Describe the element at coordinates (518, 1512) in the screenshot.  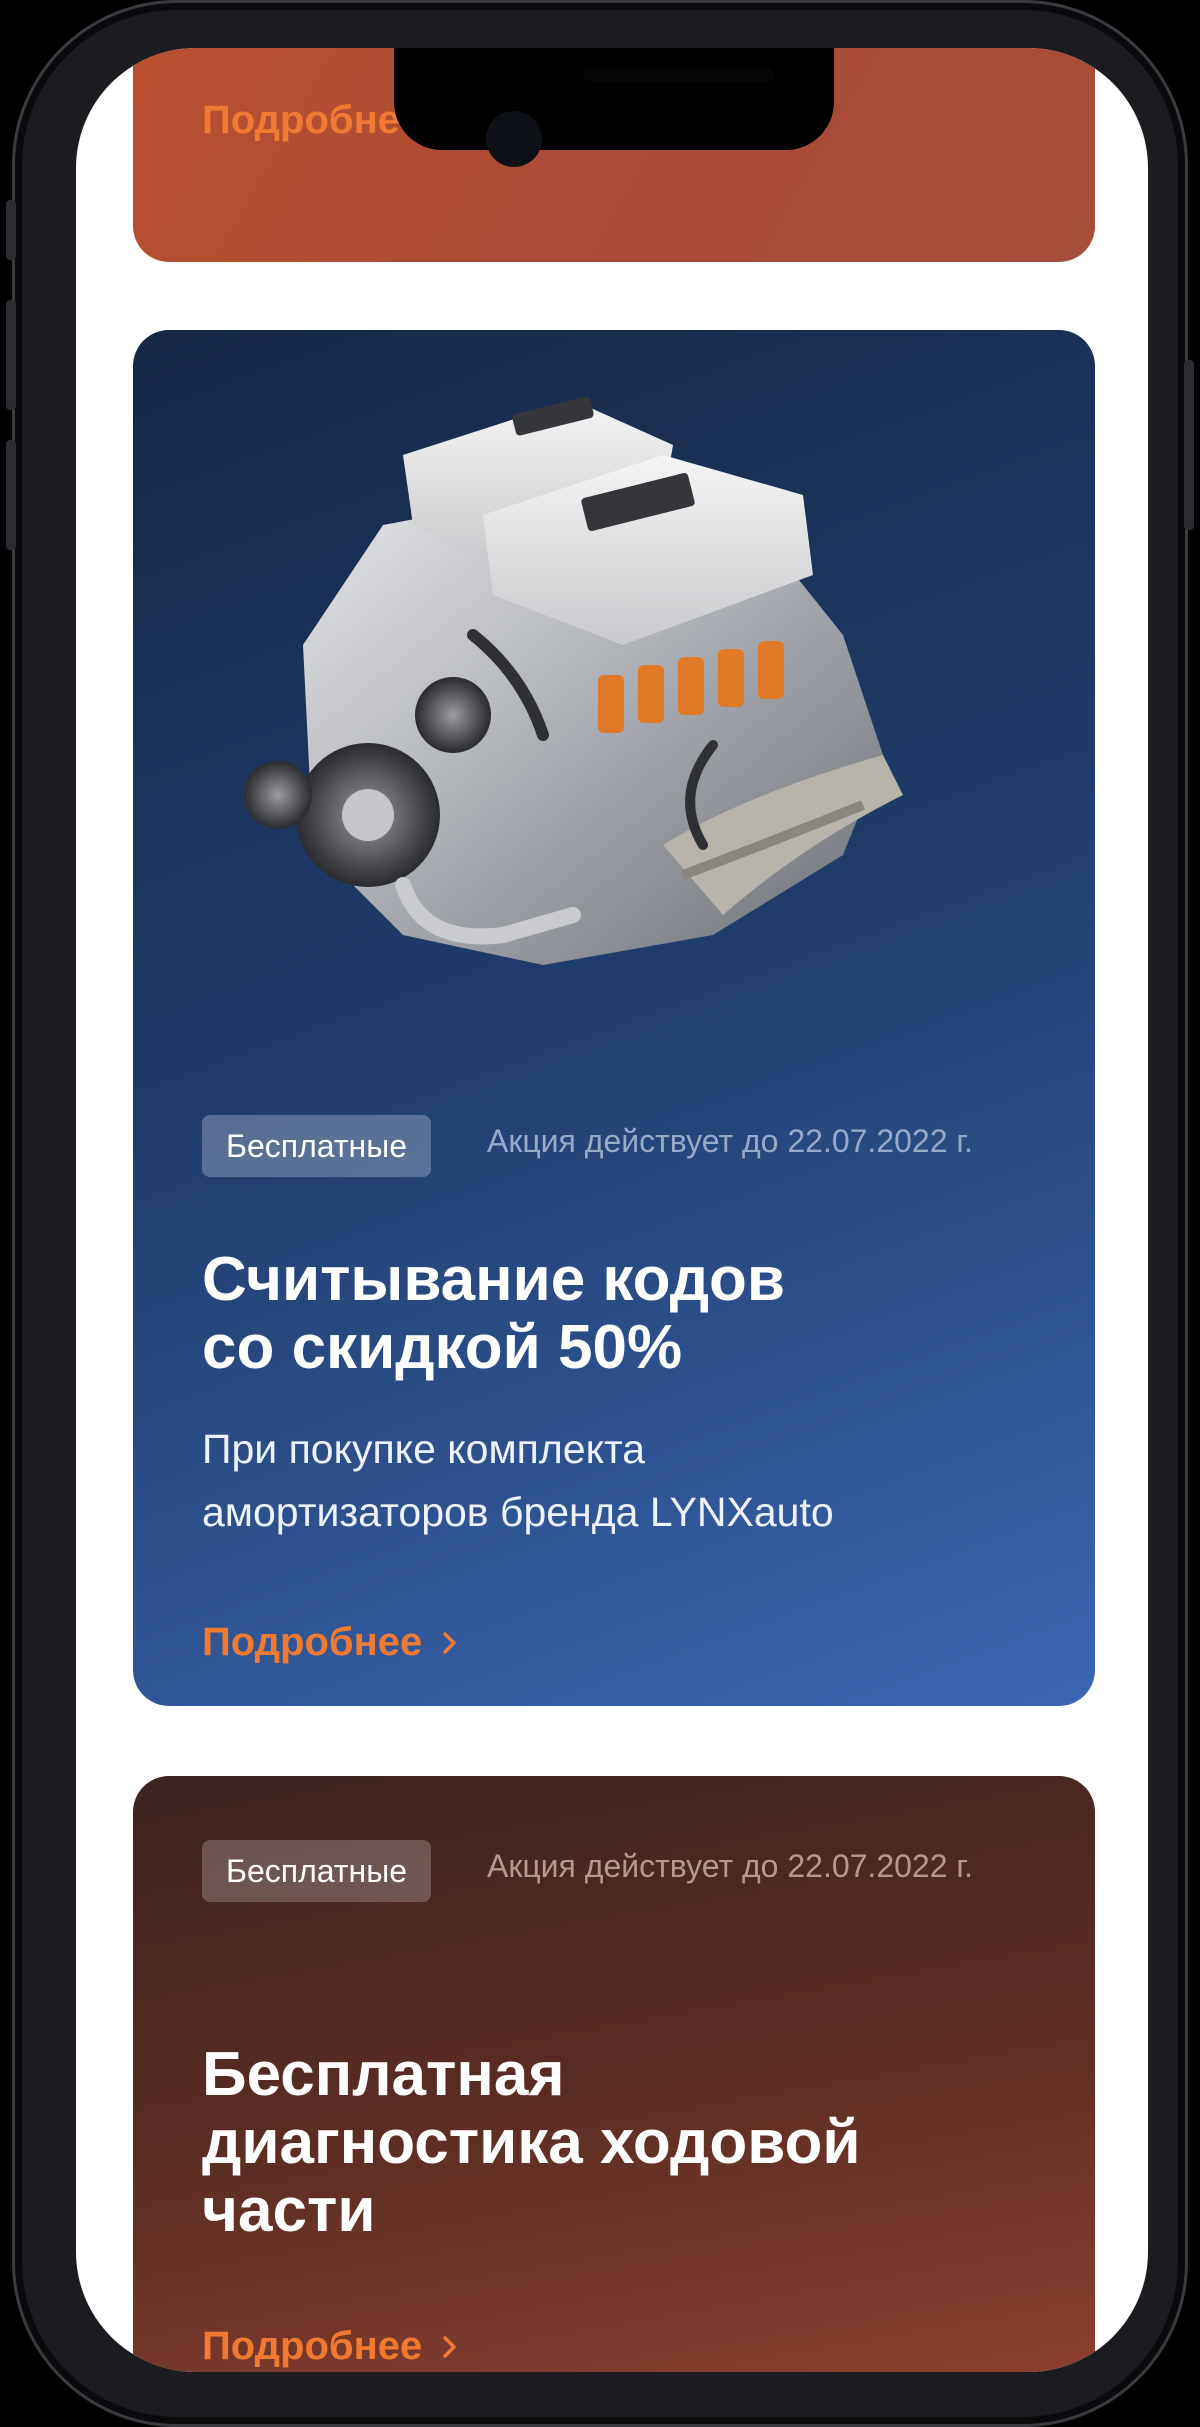
I see `promo-subtitle-line-2: амортизаторов бренда LYNXauto` at that location.